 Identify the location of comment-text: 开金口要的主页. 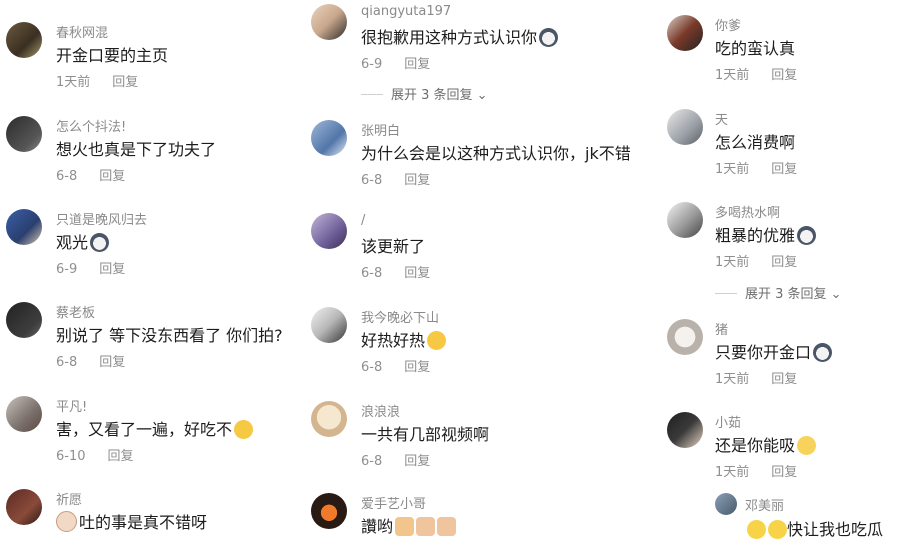
(112, 55).